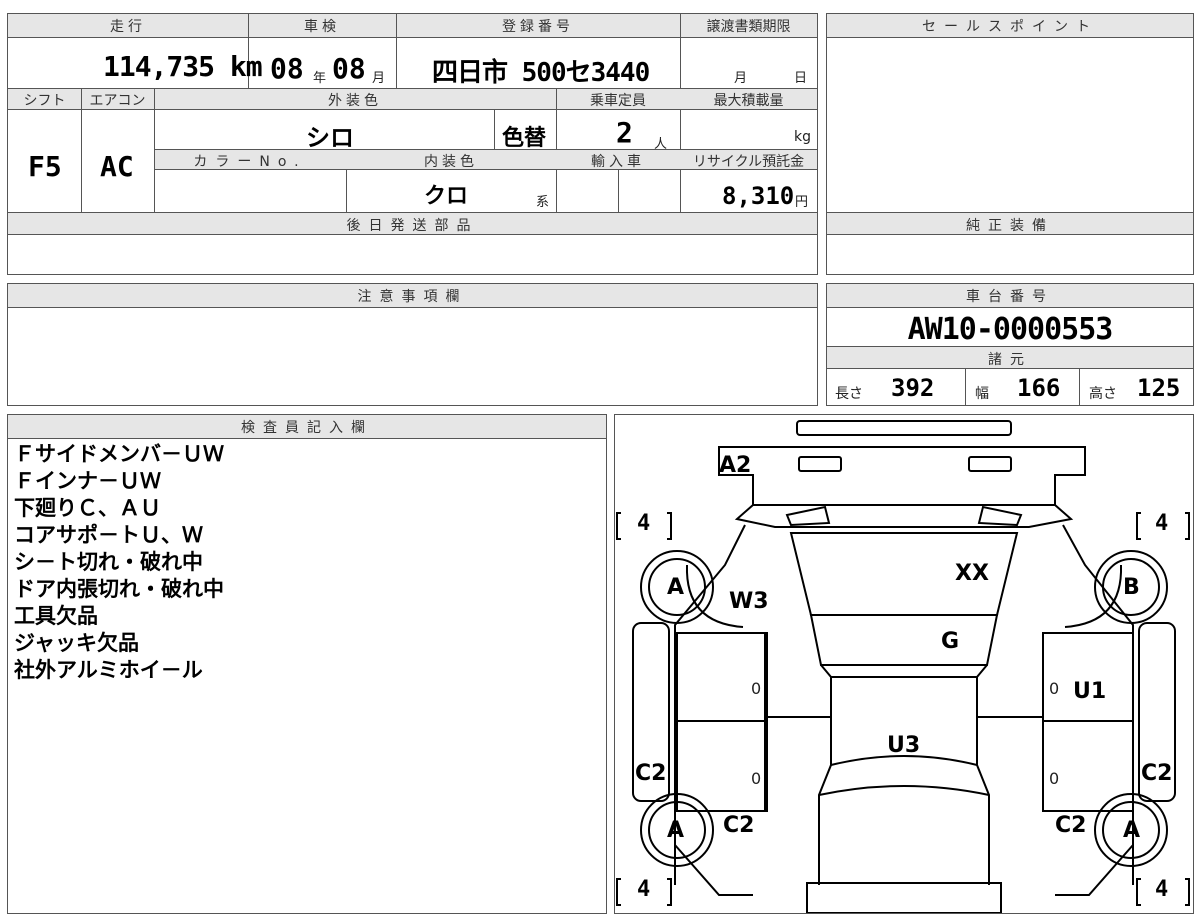  What do you see at coordinates (735, 465) in the screenshot?
I see `mark-a2: A2` at bounding box center [735, 465].